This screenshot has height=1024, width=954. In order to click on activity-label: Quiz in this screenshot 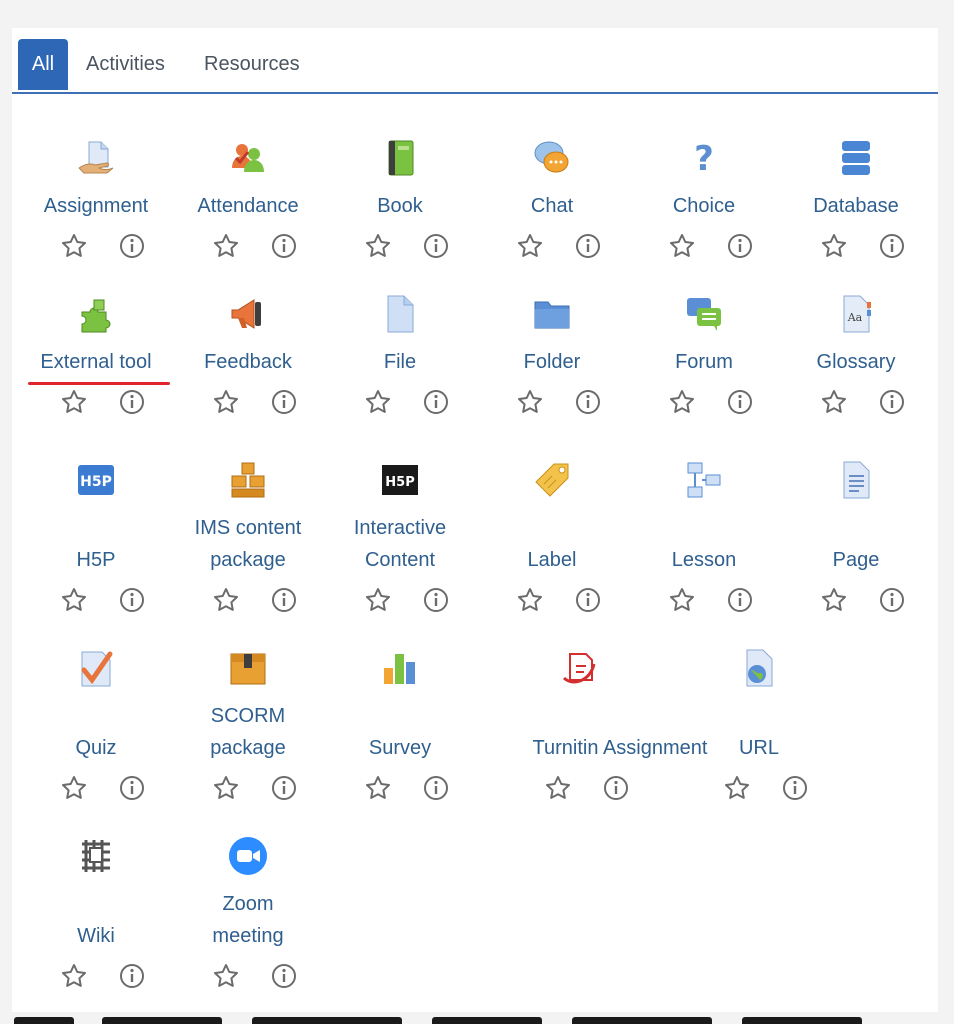, I will do `click(96, 748)`.